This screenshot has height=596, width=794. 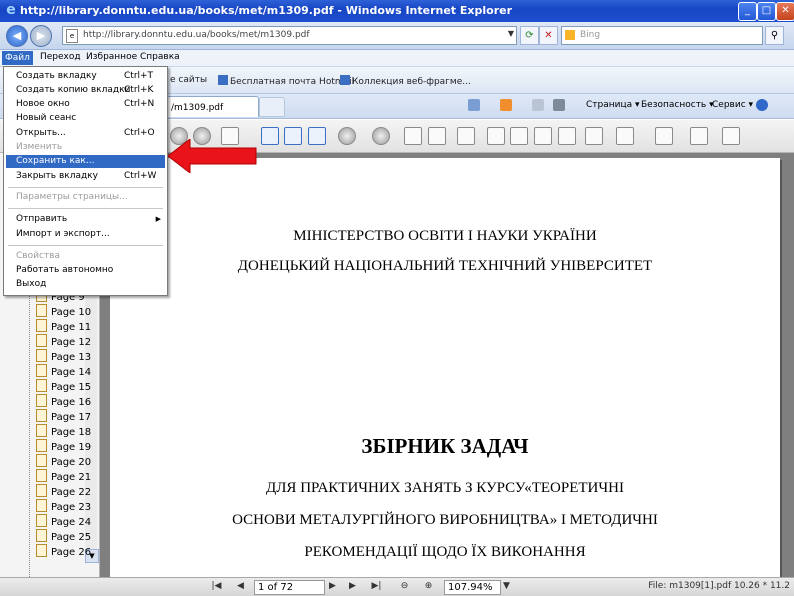 What do you see at coordinates (286, 81) in the screenshot?
I see `favorite-hotmail: Бесплатная почта Hotmail` at bounding box center [286, 81].